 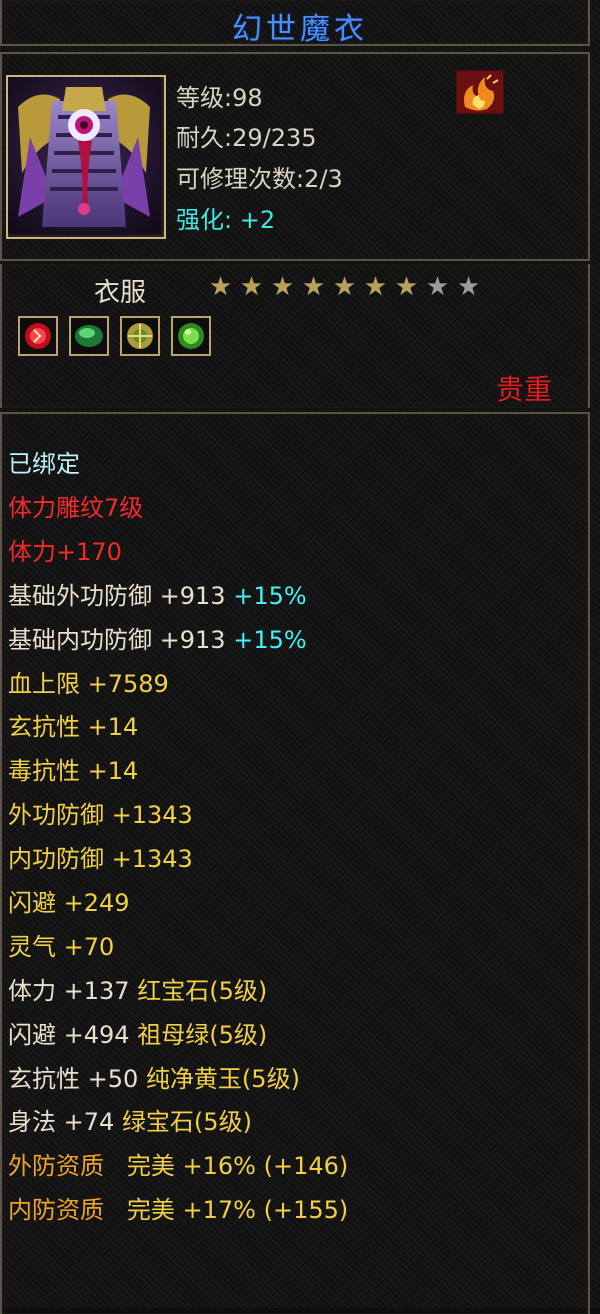 I want to click on int-def-line: 内功防御 +1343, so click(x=100, y=856).